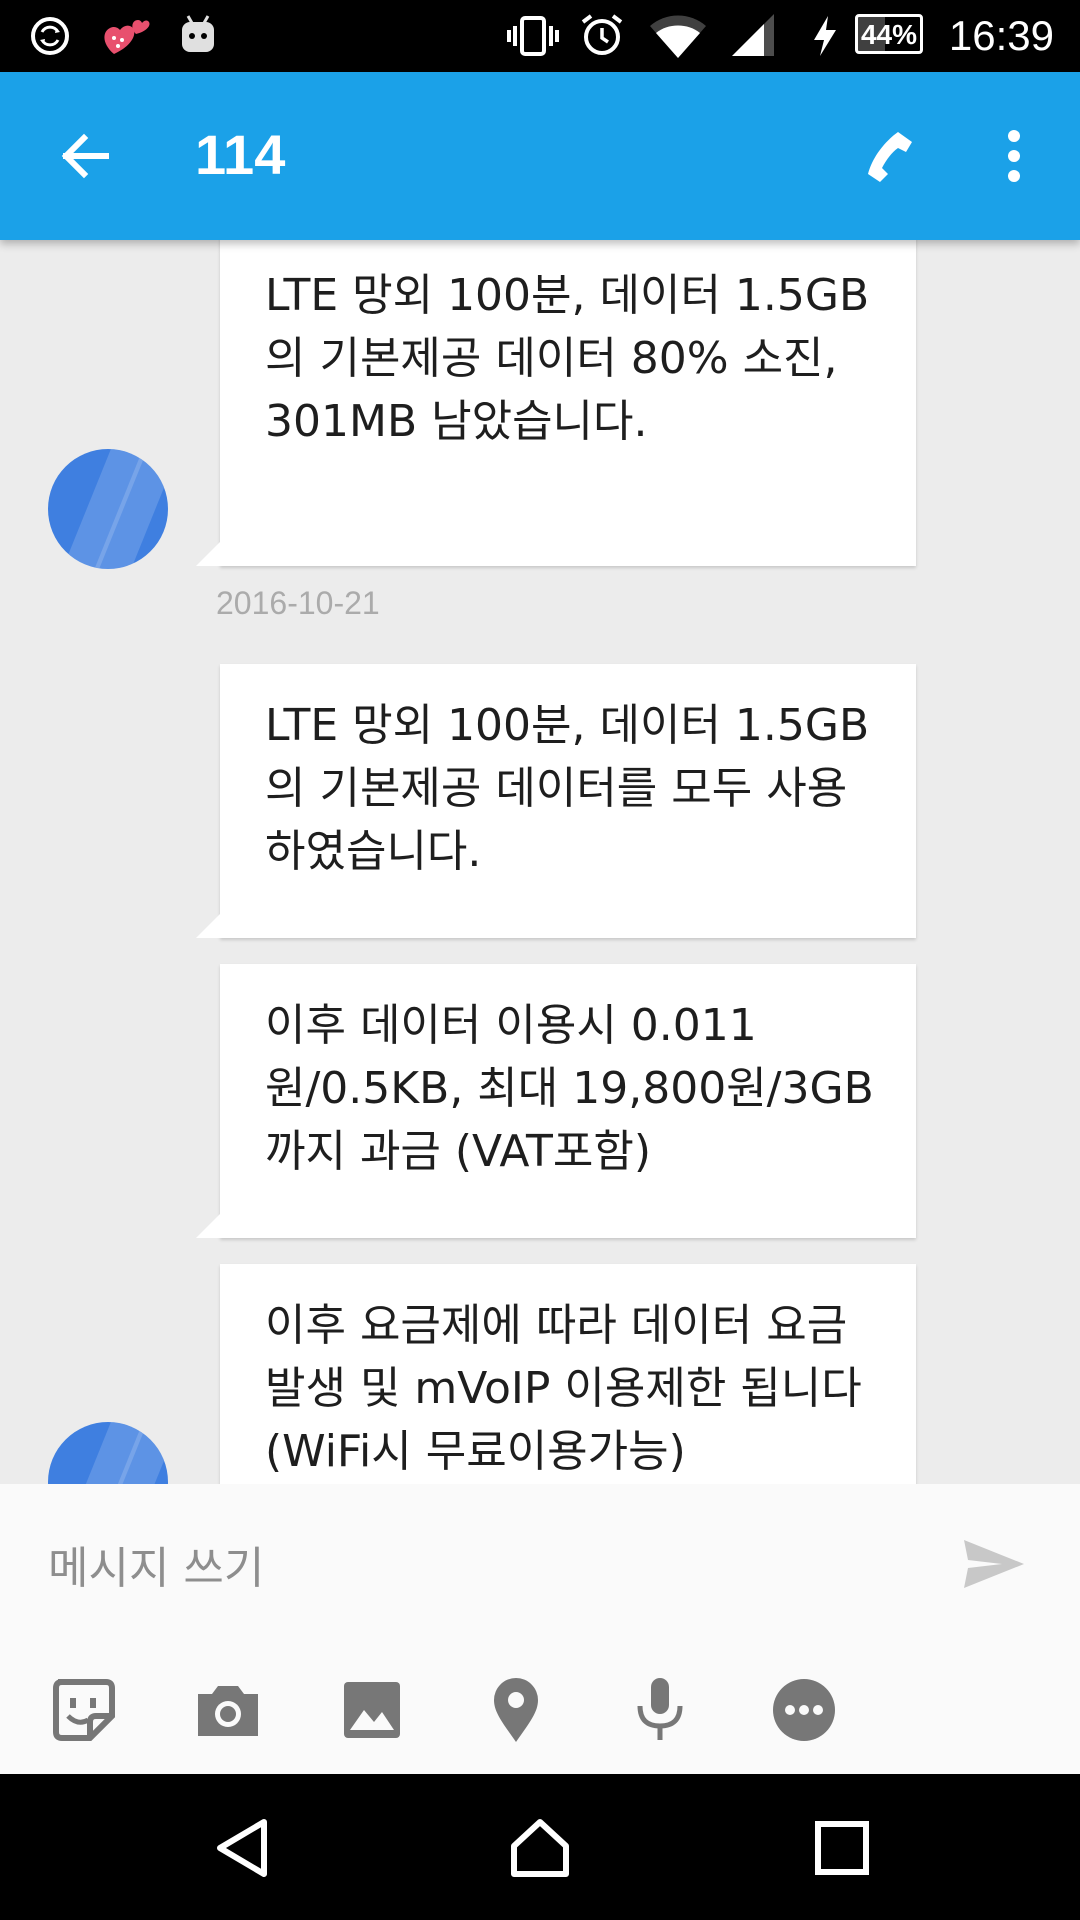 Image resolution: width=1080 pixels, height=1920 pixels. I want to click on android-icon, so click(198, 33).